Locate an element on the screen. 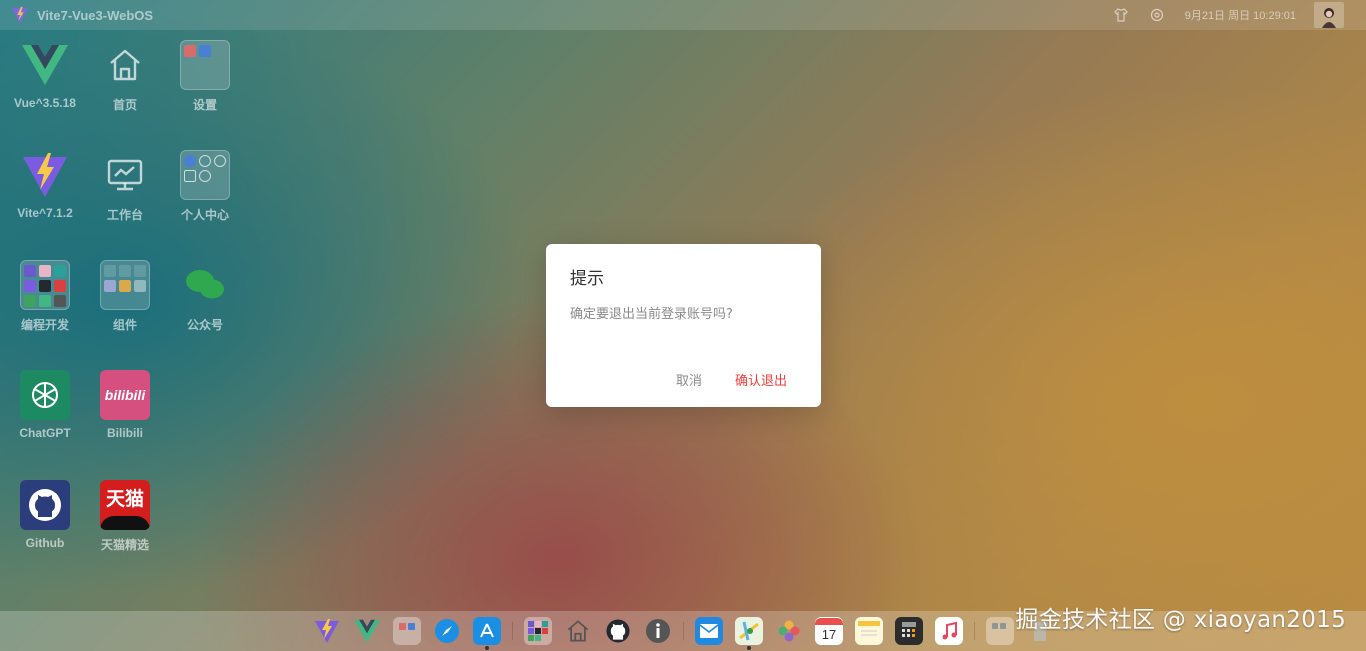 Image resolution: width=1366 pixels, height=651 pixels. desktop-app-wechat-official: 公众号 is located at coordinates (205, 305).